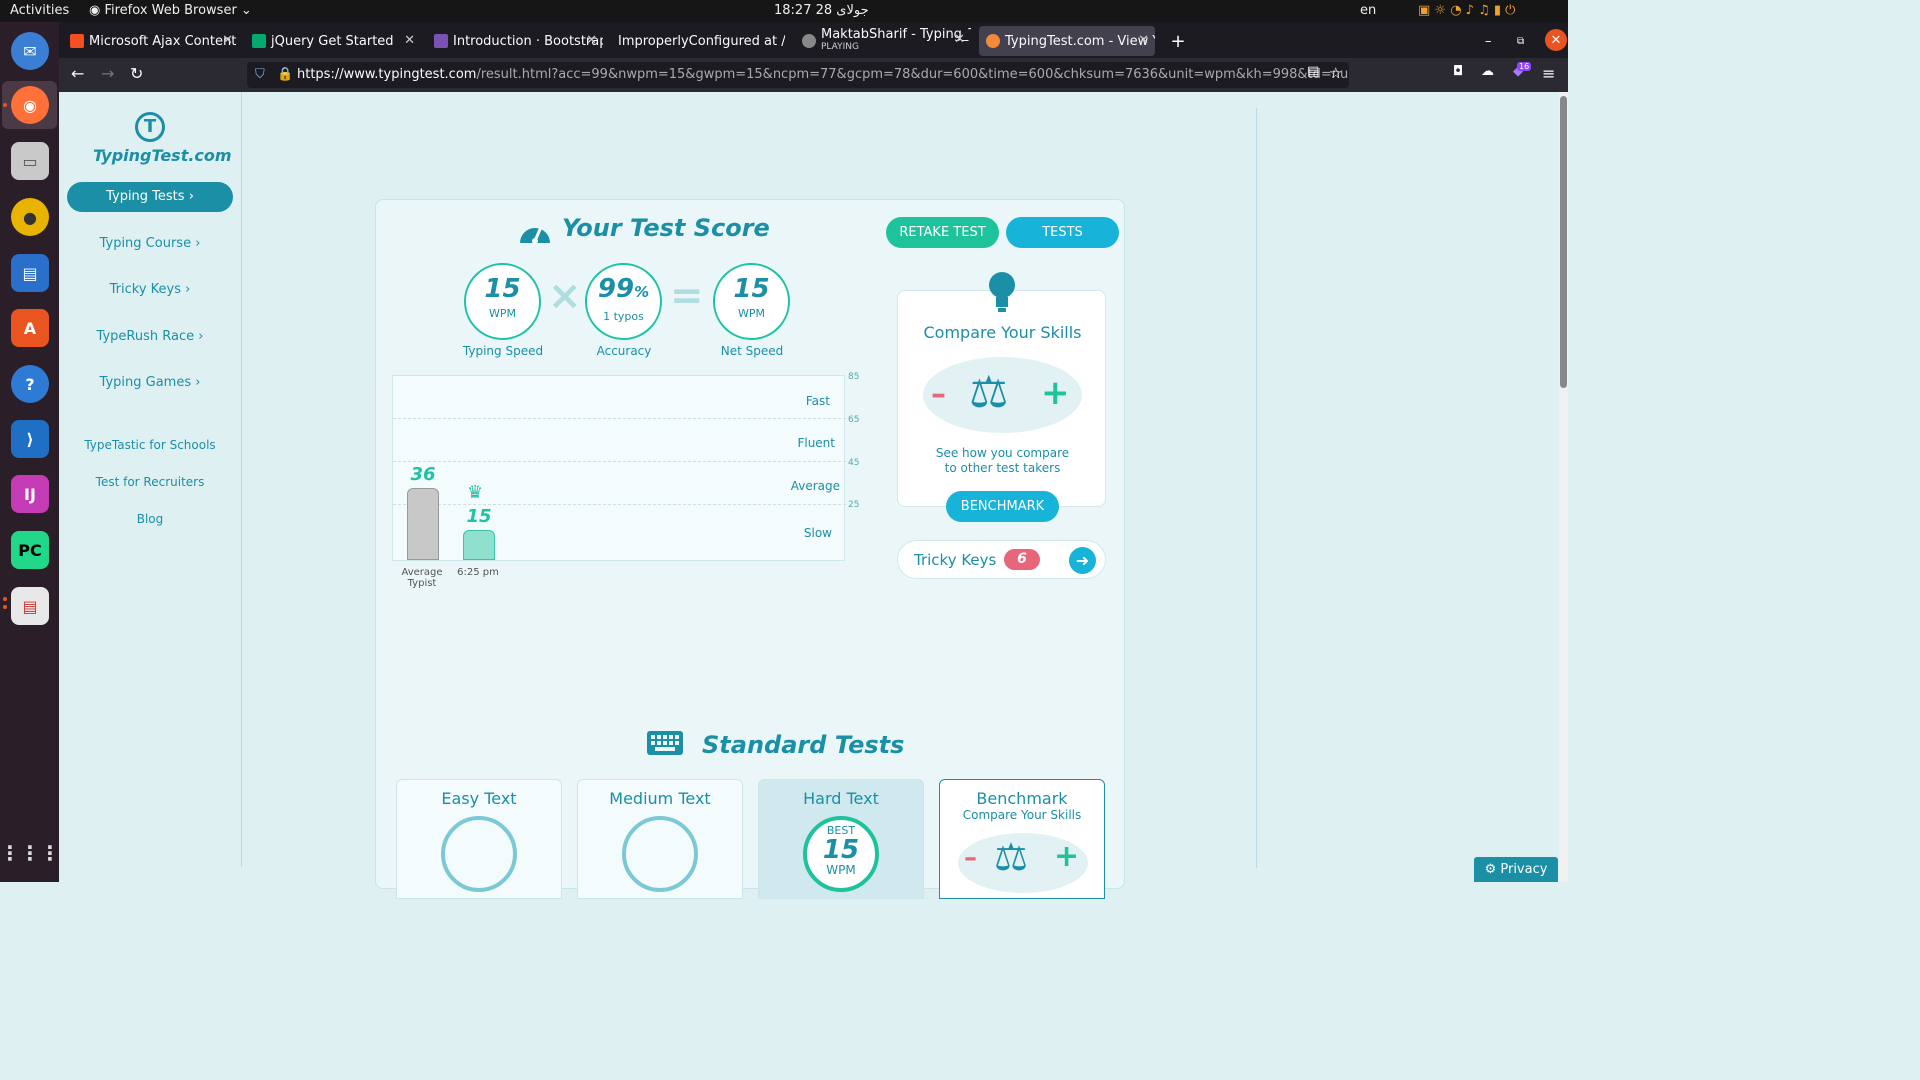  I want to click on tests-button: TESTS, so click(1062, 232).